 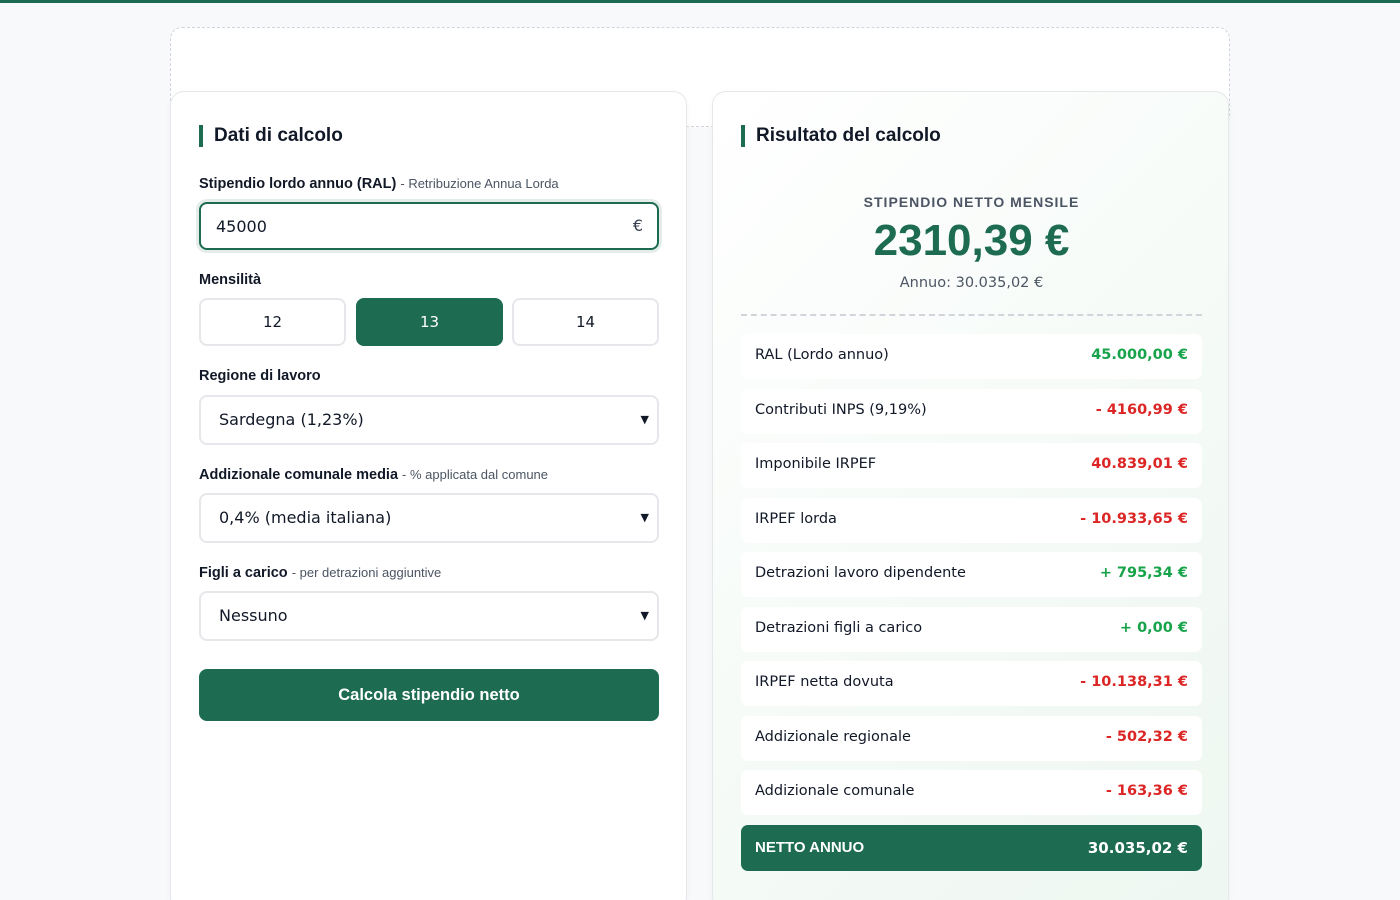 What do you see at coordinates (475, 474) in the screenshot?
I see `addizionale-hint: - % applicata dal comune` at bounding box center [475, 474].